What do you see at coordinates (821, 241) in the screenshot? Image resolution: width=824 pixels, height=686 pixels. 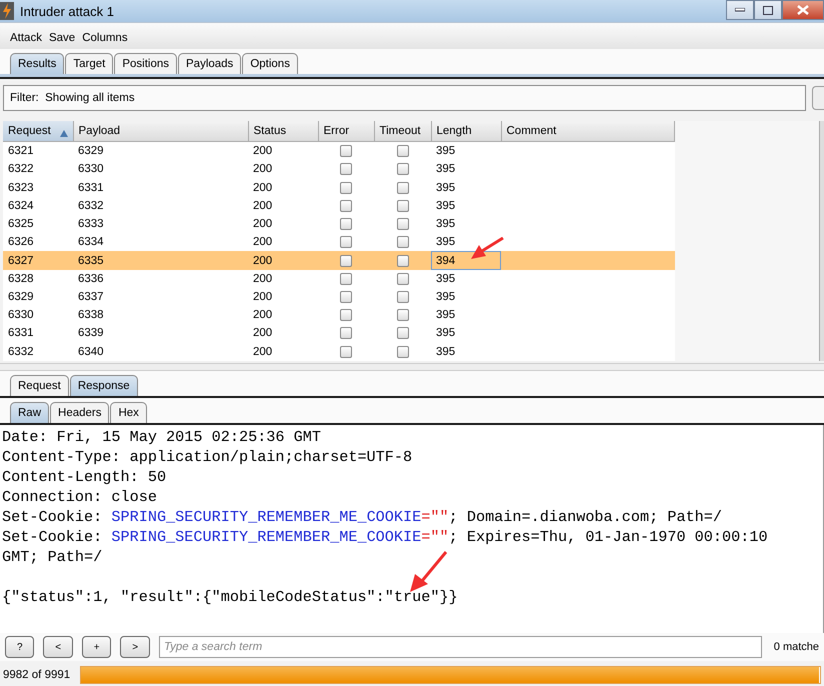 I see `scrollbar` at bounding box center [821, 241].